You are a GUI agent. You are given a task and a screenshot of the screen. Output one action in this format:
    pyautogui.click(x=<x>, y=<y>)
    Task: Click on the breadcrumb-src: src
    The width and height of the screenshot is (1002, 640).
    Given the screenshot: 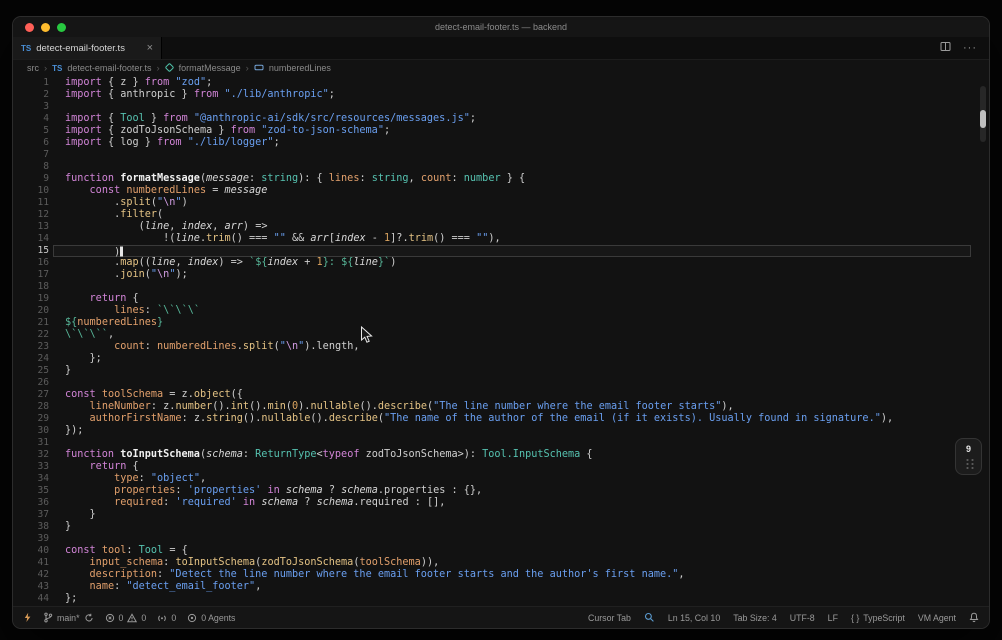 What is the action you would take?
    pyautogui.click(x=33, y=68)
    